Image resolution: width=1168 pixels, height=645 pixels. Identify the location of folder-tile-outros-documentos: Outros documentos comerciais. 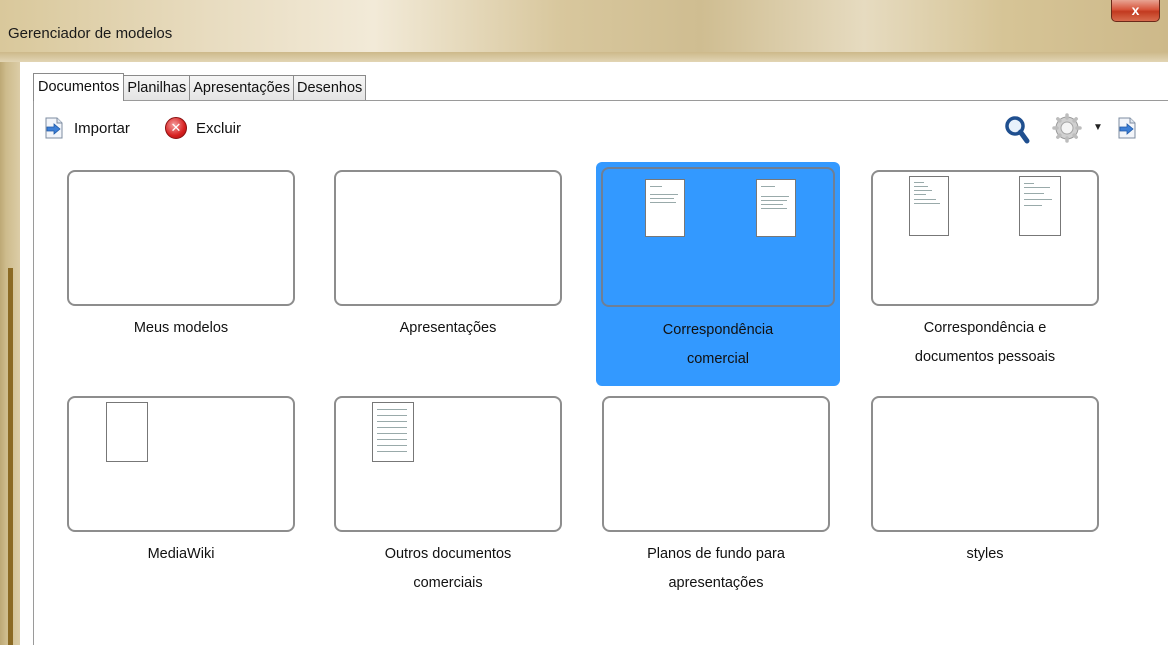
(443, 496).